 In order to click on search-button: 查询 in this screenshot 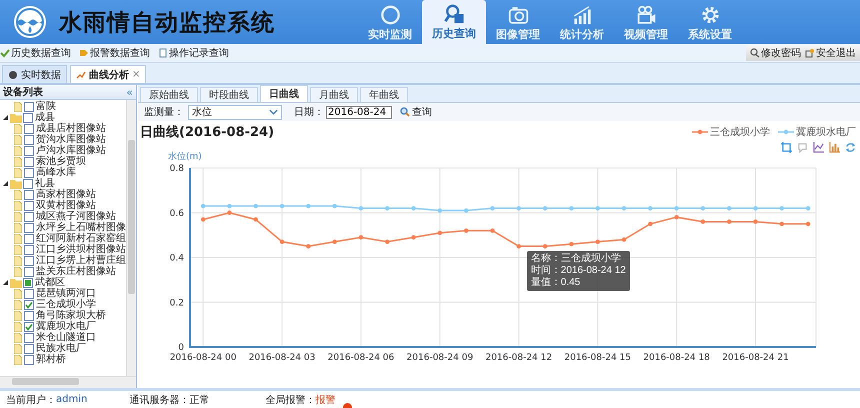, I will do `click(416, 112)`.